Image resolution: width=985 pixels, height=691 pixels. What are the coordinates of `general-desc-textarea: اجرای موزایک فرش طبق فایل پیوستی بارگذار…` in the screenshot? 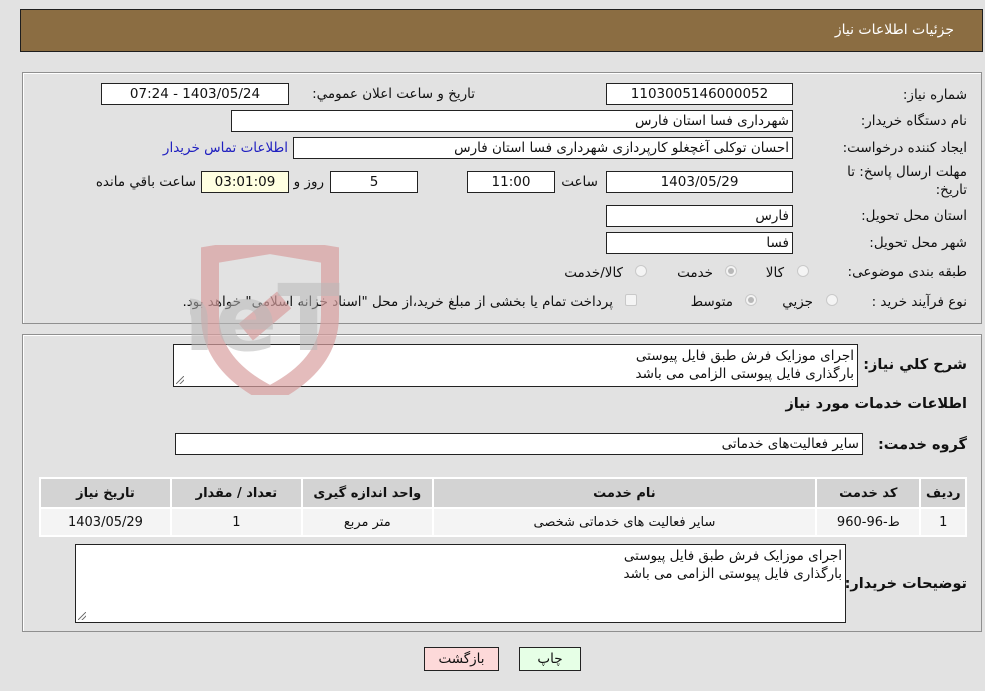 It's located at (515, 365).